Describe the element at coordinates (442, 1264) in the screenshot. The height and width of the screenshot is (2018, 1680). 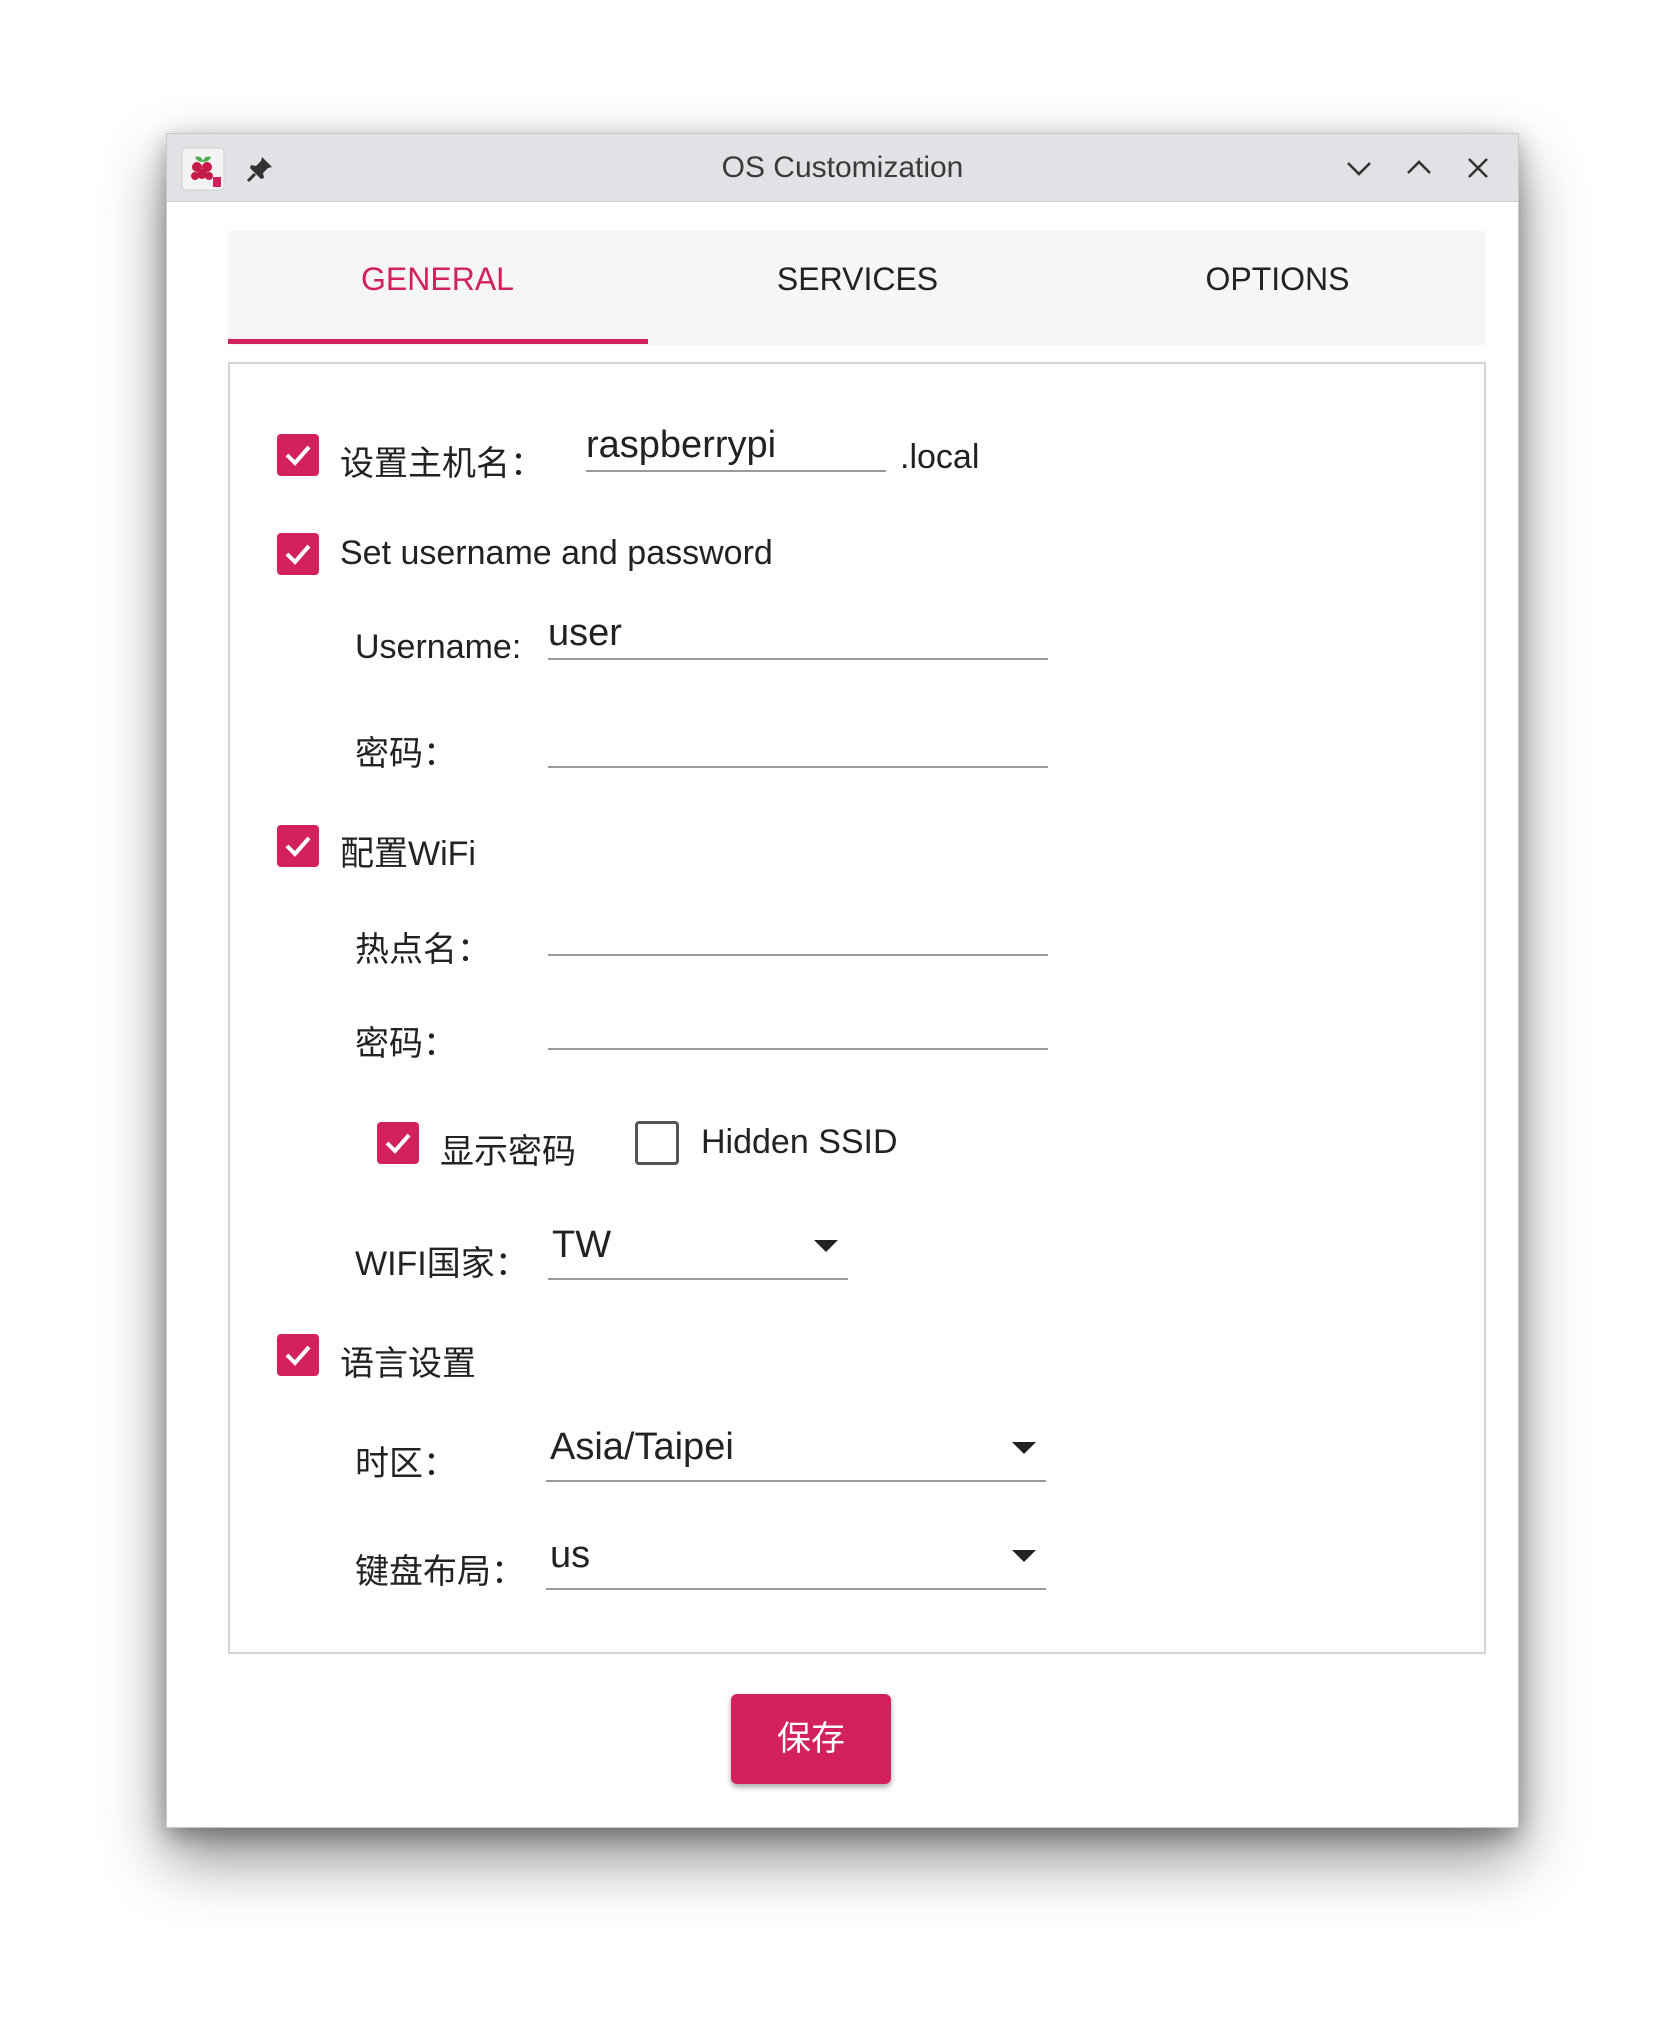
I see `wifi-country-label: WIFI国家：` at that location.